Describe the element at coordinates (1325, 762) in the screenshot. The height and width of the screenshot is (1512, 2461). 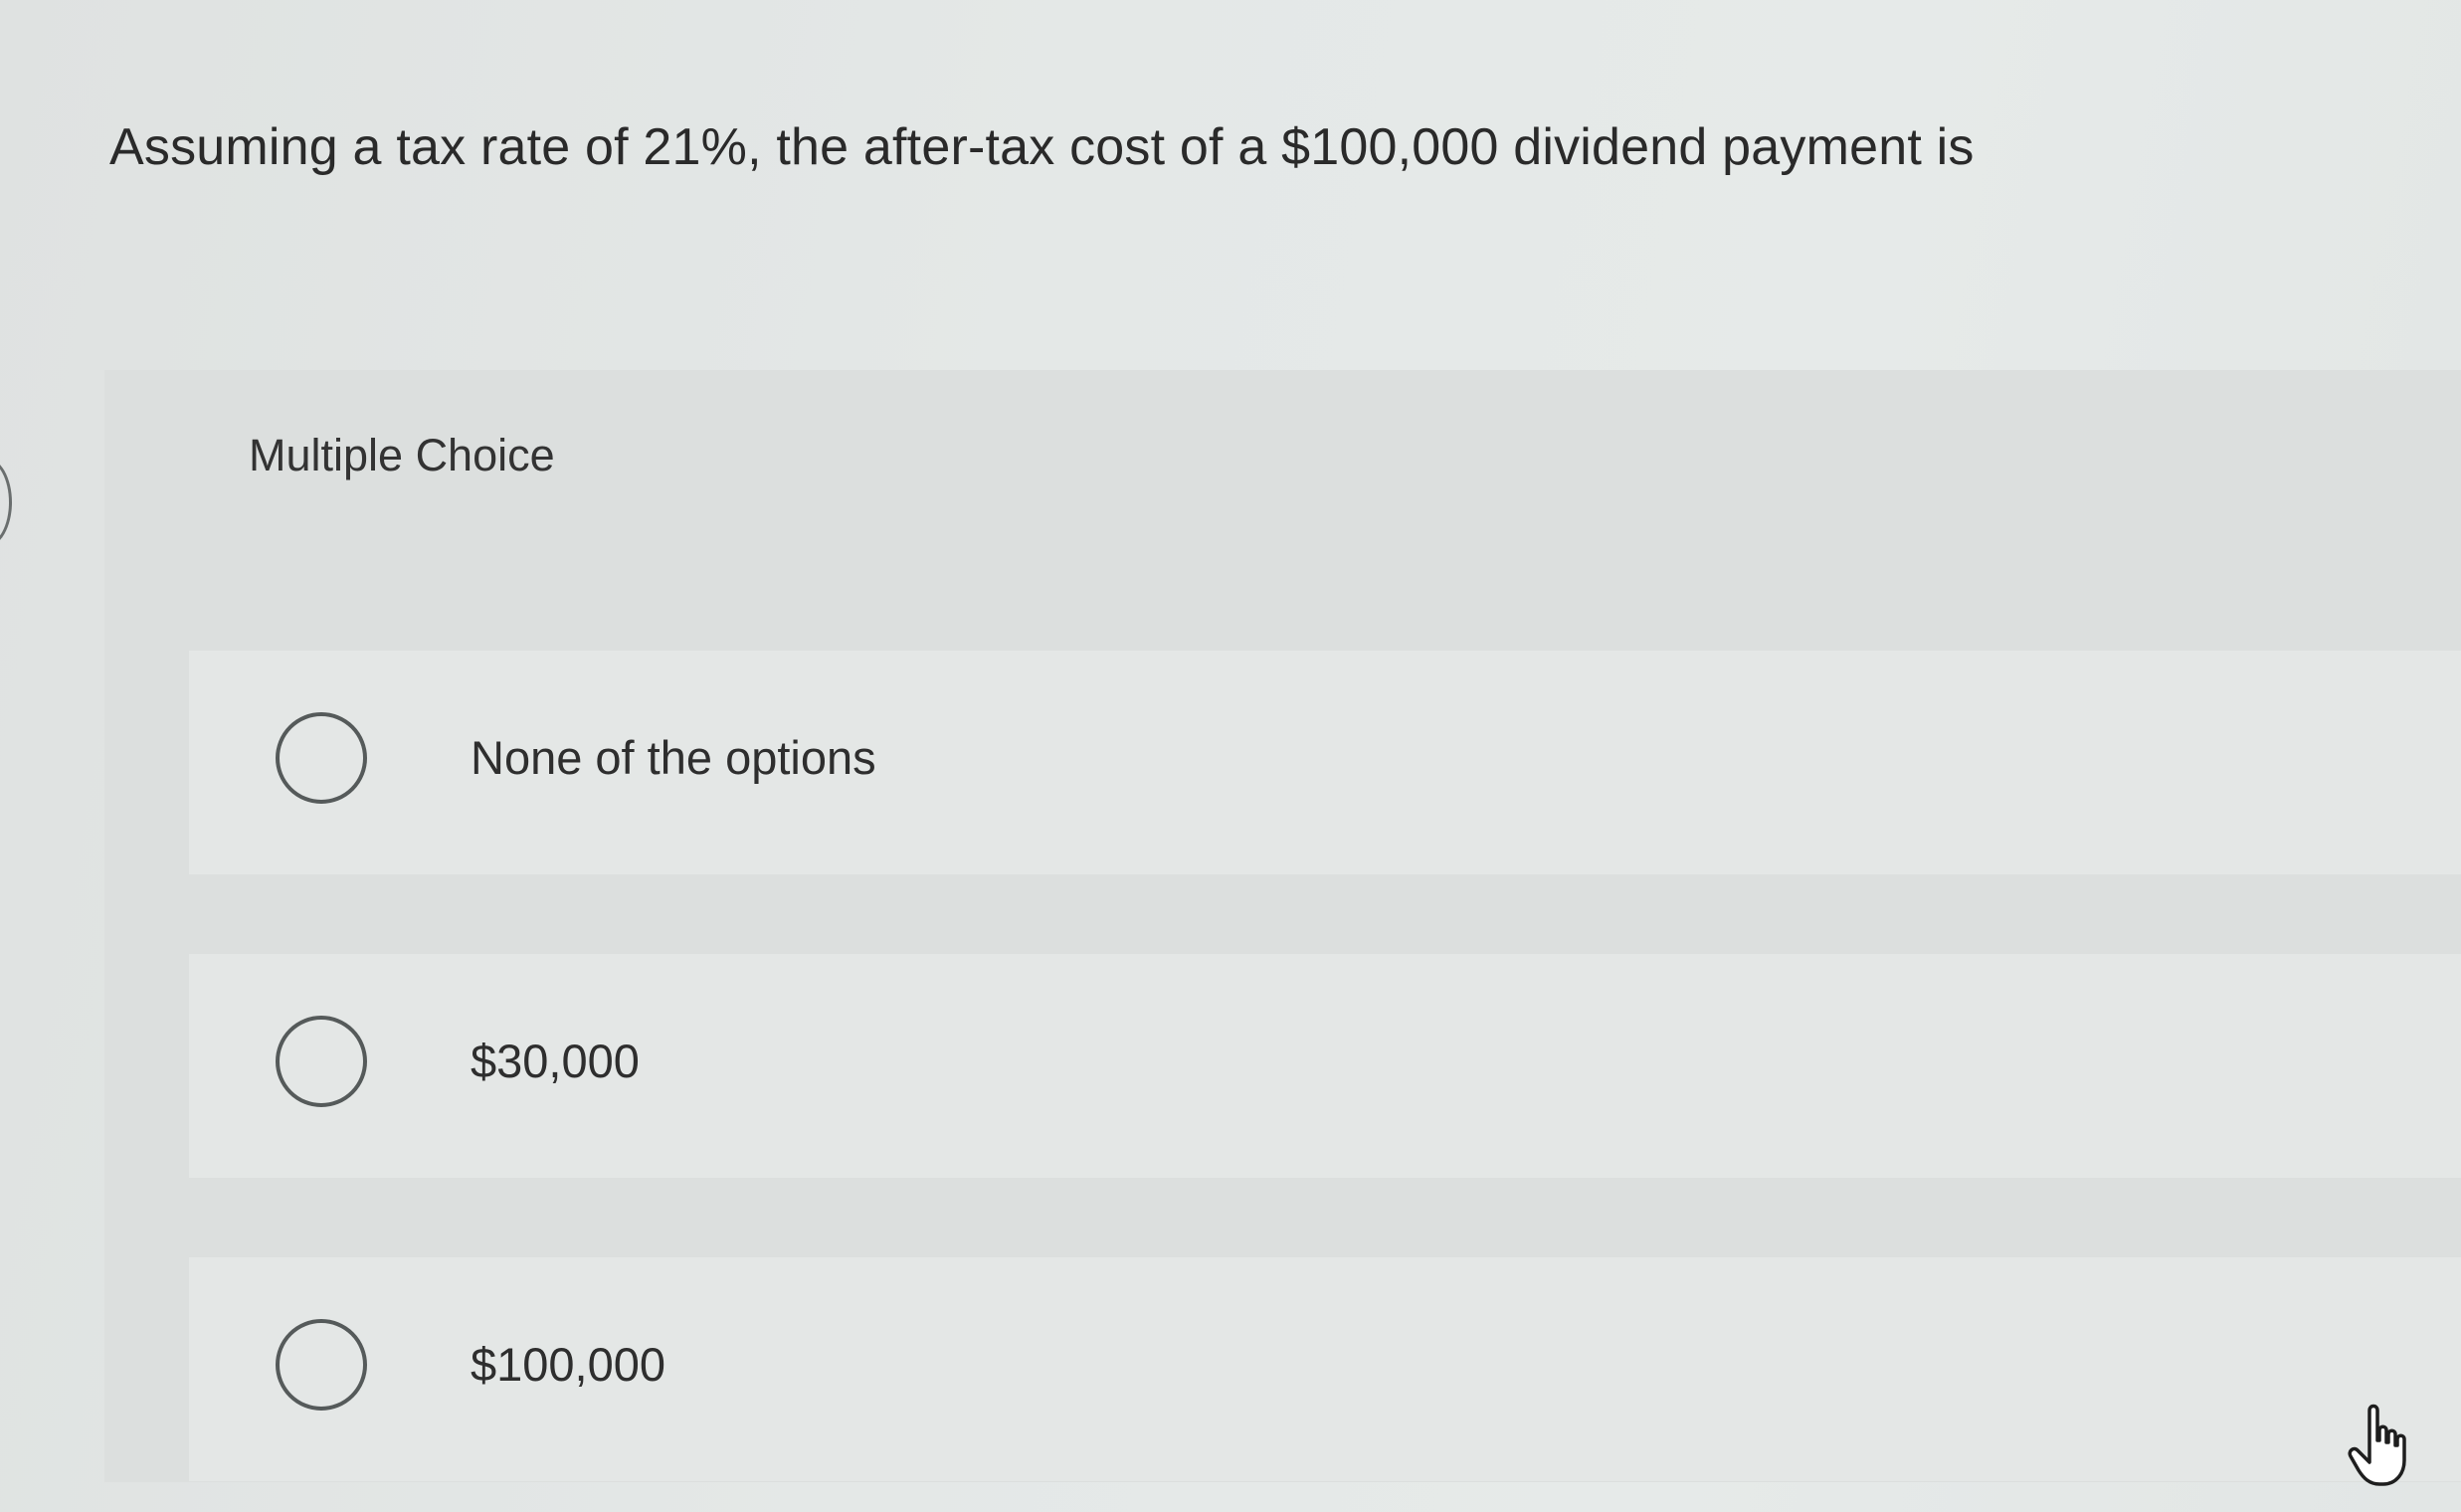
I see `answer-option: None of the options` at that location.